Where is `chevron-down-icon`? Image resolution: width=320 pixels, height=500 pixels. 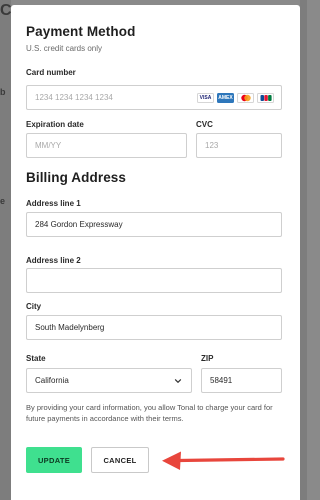 chevron-down-icon is located at coordinates (178, 381).